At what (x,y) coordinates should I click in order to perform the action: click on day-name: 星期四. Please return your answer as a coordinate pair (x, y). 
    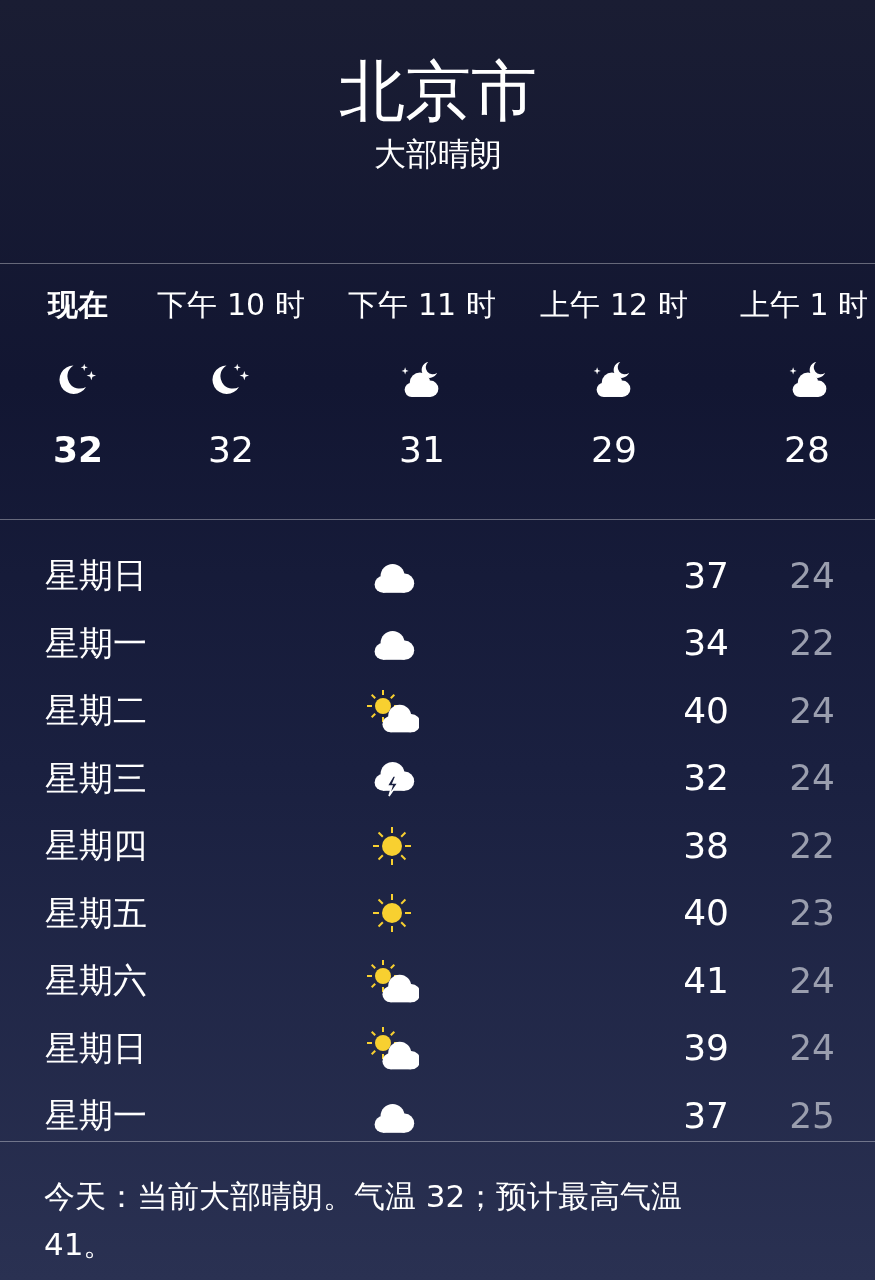
    Looking at the image, I should click on (96, 846).